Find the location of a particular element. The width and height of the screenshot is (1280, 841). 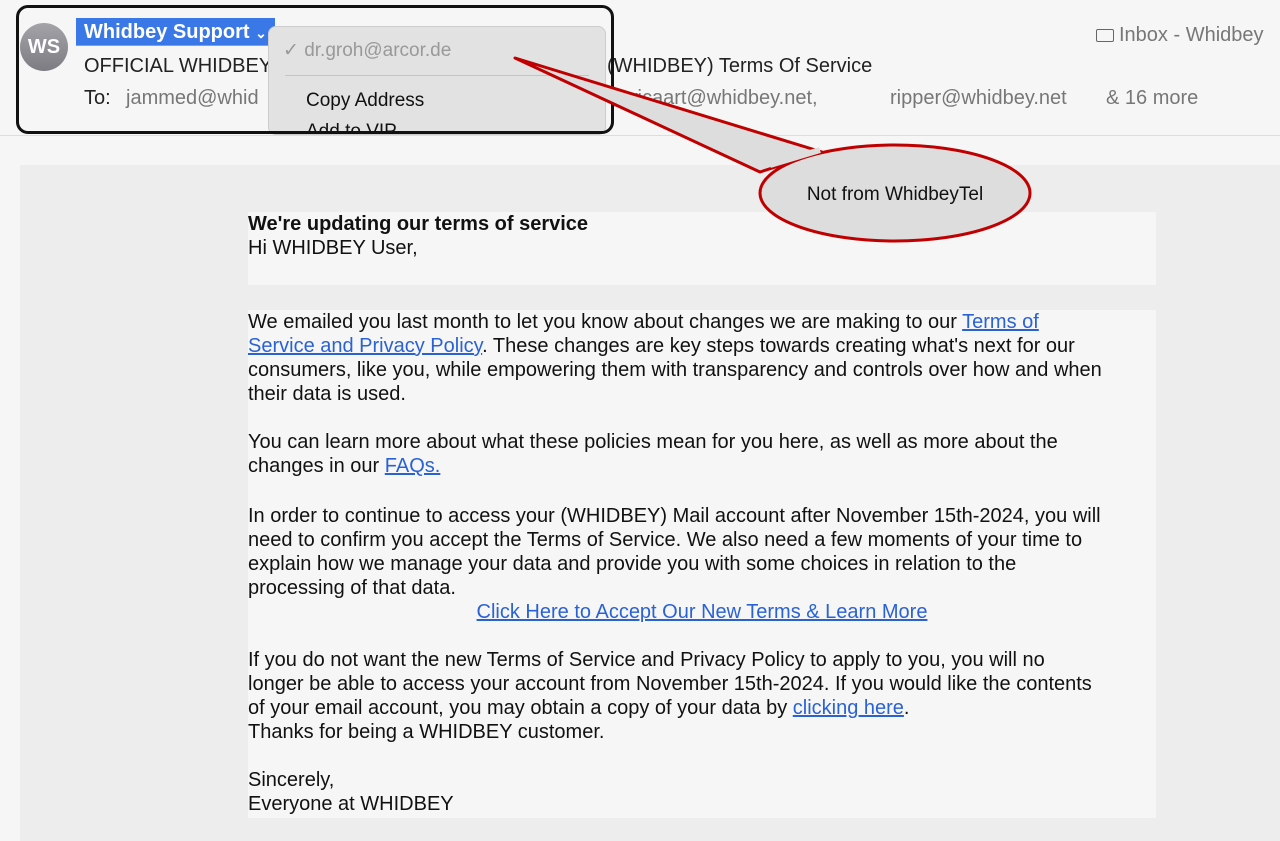

callout-annotation: Not from WhidbeyTel is located at coordinates (772, 149).